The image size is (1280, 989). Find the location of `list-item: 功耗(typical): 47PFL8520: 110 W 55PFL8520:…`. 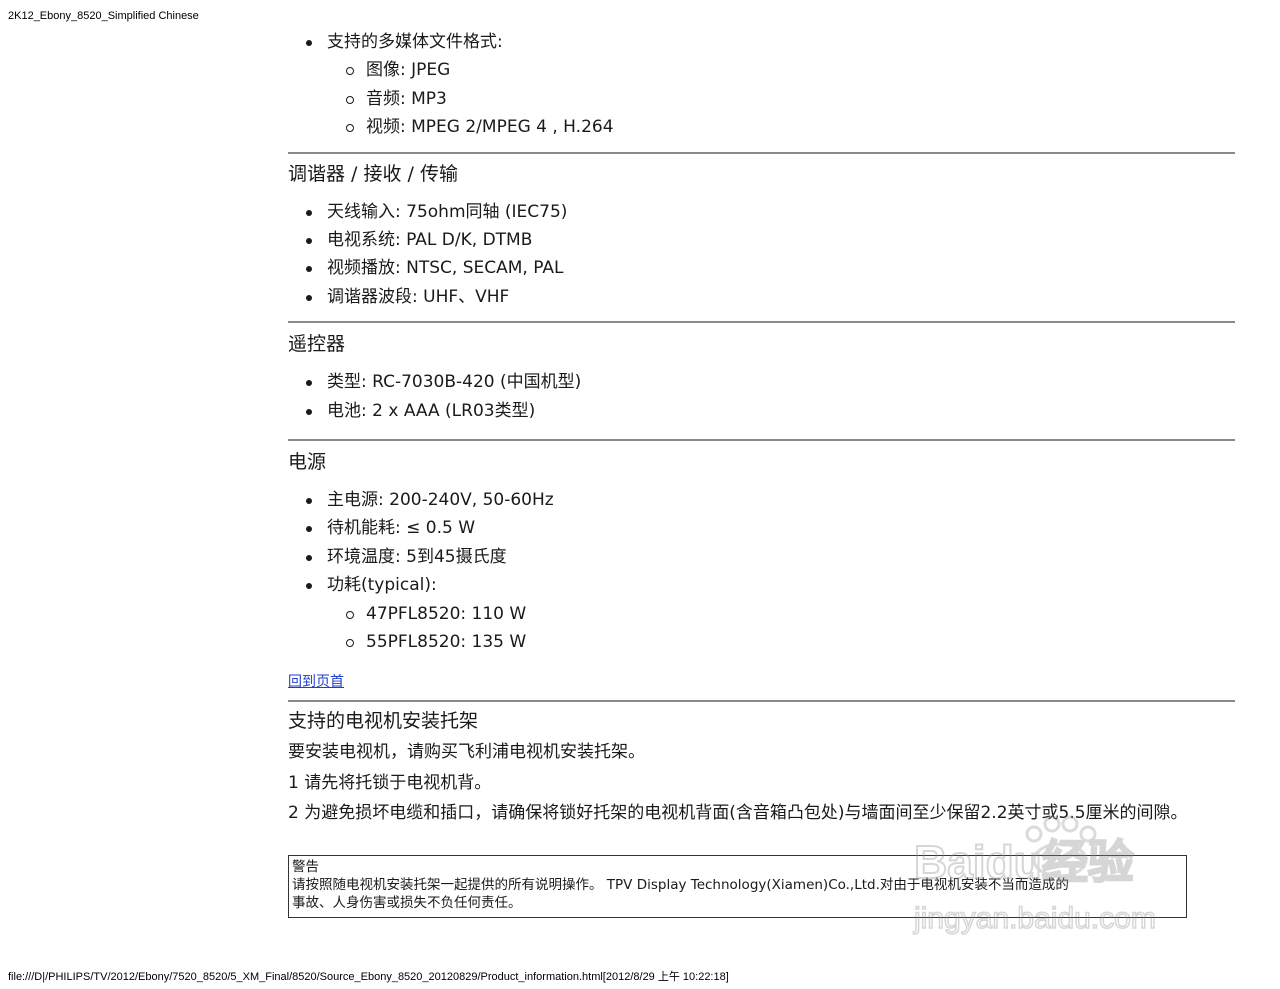

list-item: 功耗(typical): 47PFL8520: 110 W 55PFL8520:… is located at coordinates (761, 613).